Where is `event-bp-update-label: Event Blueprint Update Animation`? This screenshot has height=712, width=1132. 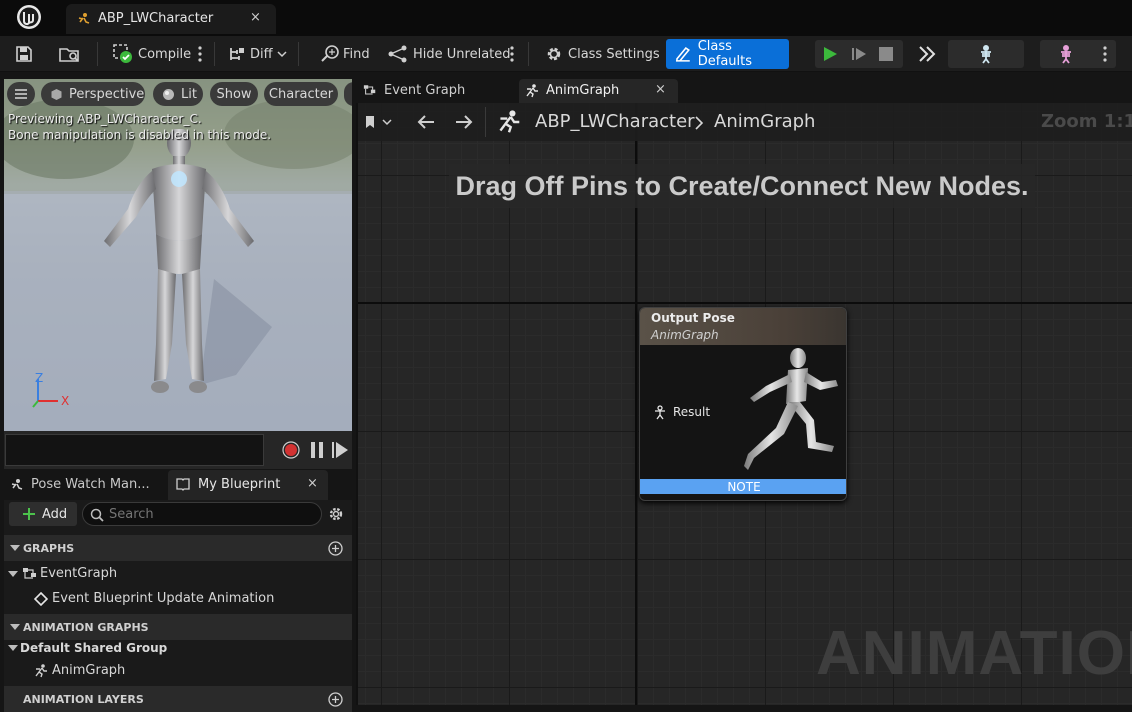
event-bp-update-label: Event Blueprint Update Animation is located at coordinates (163, 598).